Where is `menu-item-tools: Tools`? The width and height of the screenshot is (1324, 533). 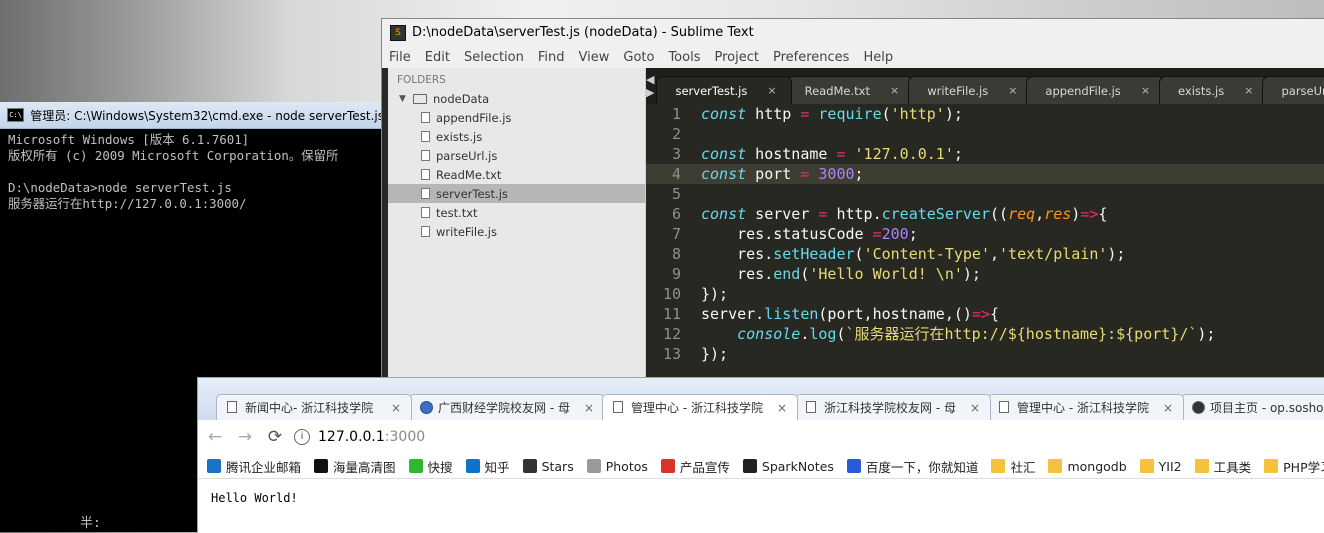 menu-item-tools: Tools is located at coordinates (684, 57).